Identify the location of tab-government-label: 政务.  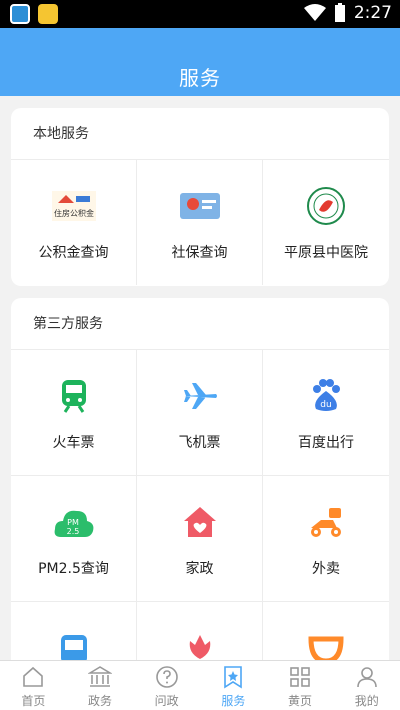
(100, 701).